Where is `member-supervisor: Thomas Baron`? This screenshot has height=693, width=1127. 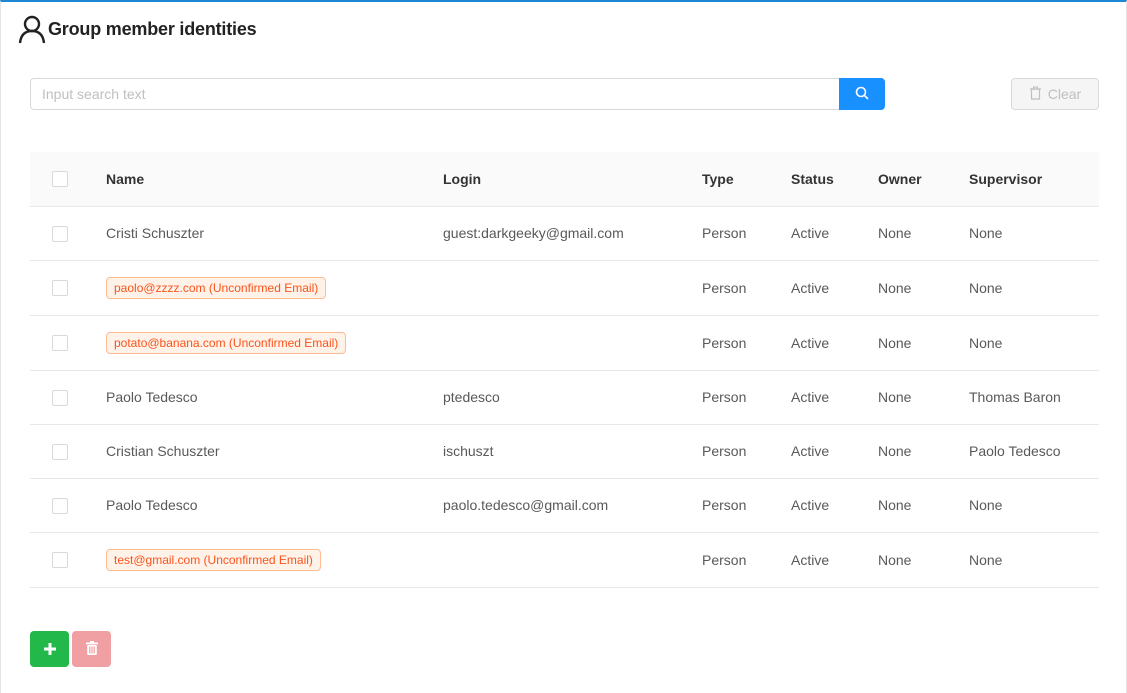 member-supervisor: Thomas Baron is located at coordinates (1015, 397).